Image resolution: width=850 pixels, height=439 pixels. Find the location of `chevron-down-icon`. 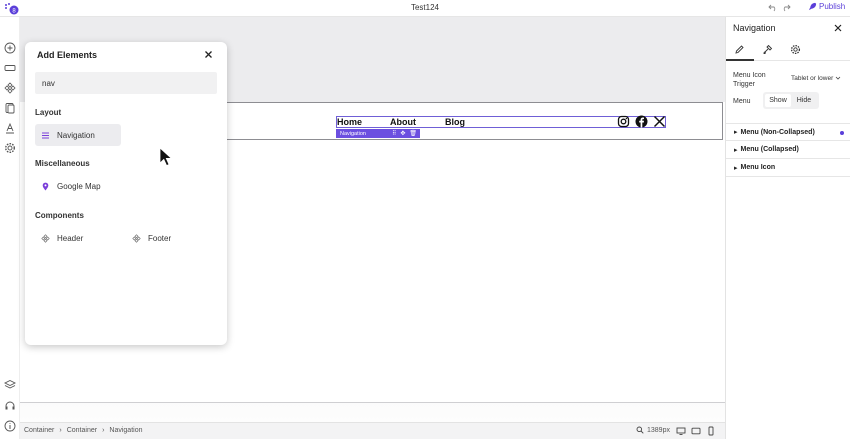

chevron-down-icon is located at coordinates (838, 78).